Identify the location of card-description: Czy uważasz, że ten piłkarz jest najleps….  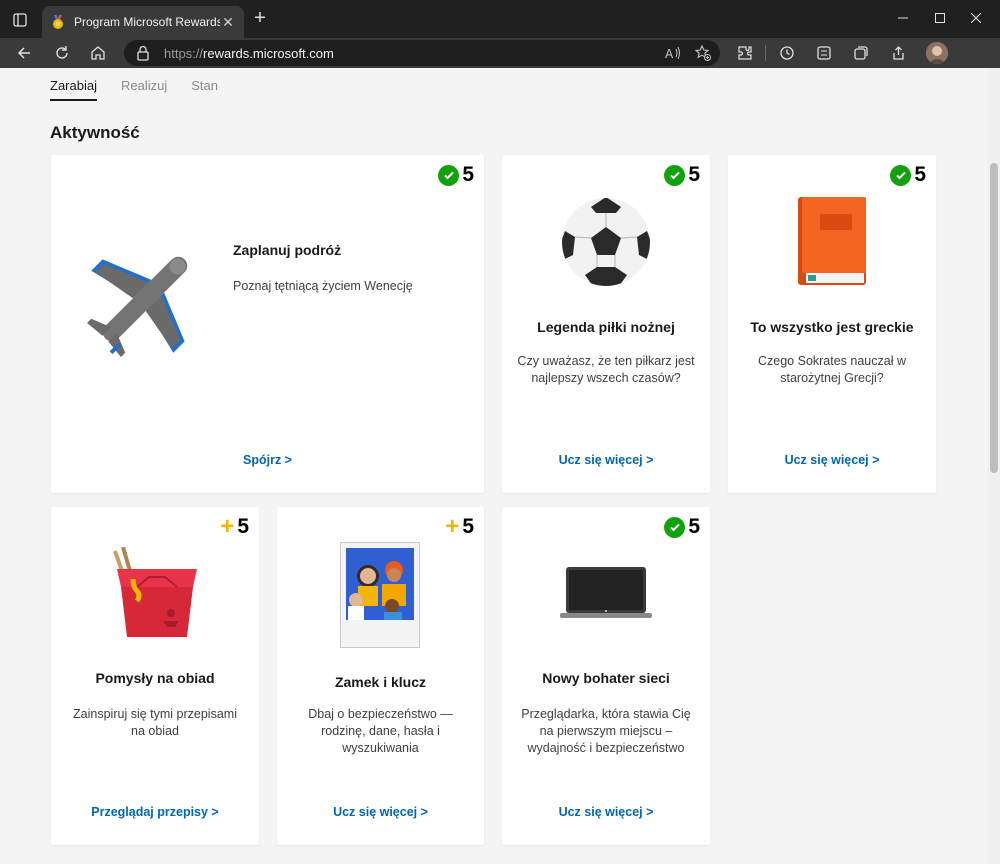
(606, 369).